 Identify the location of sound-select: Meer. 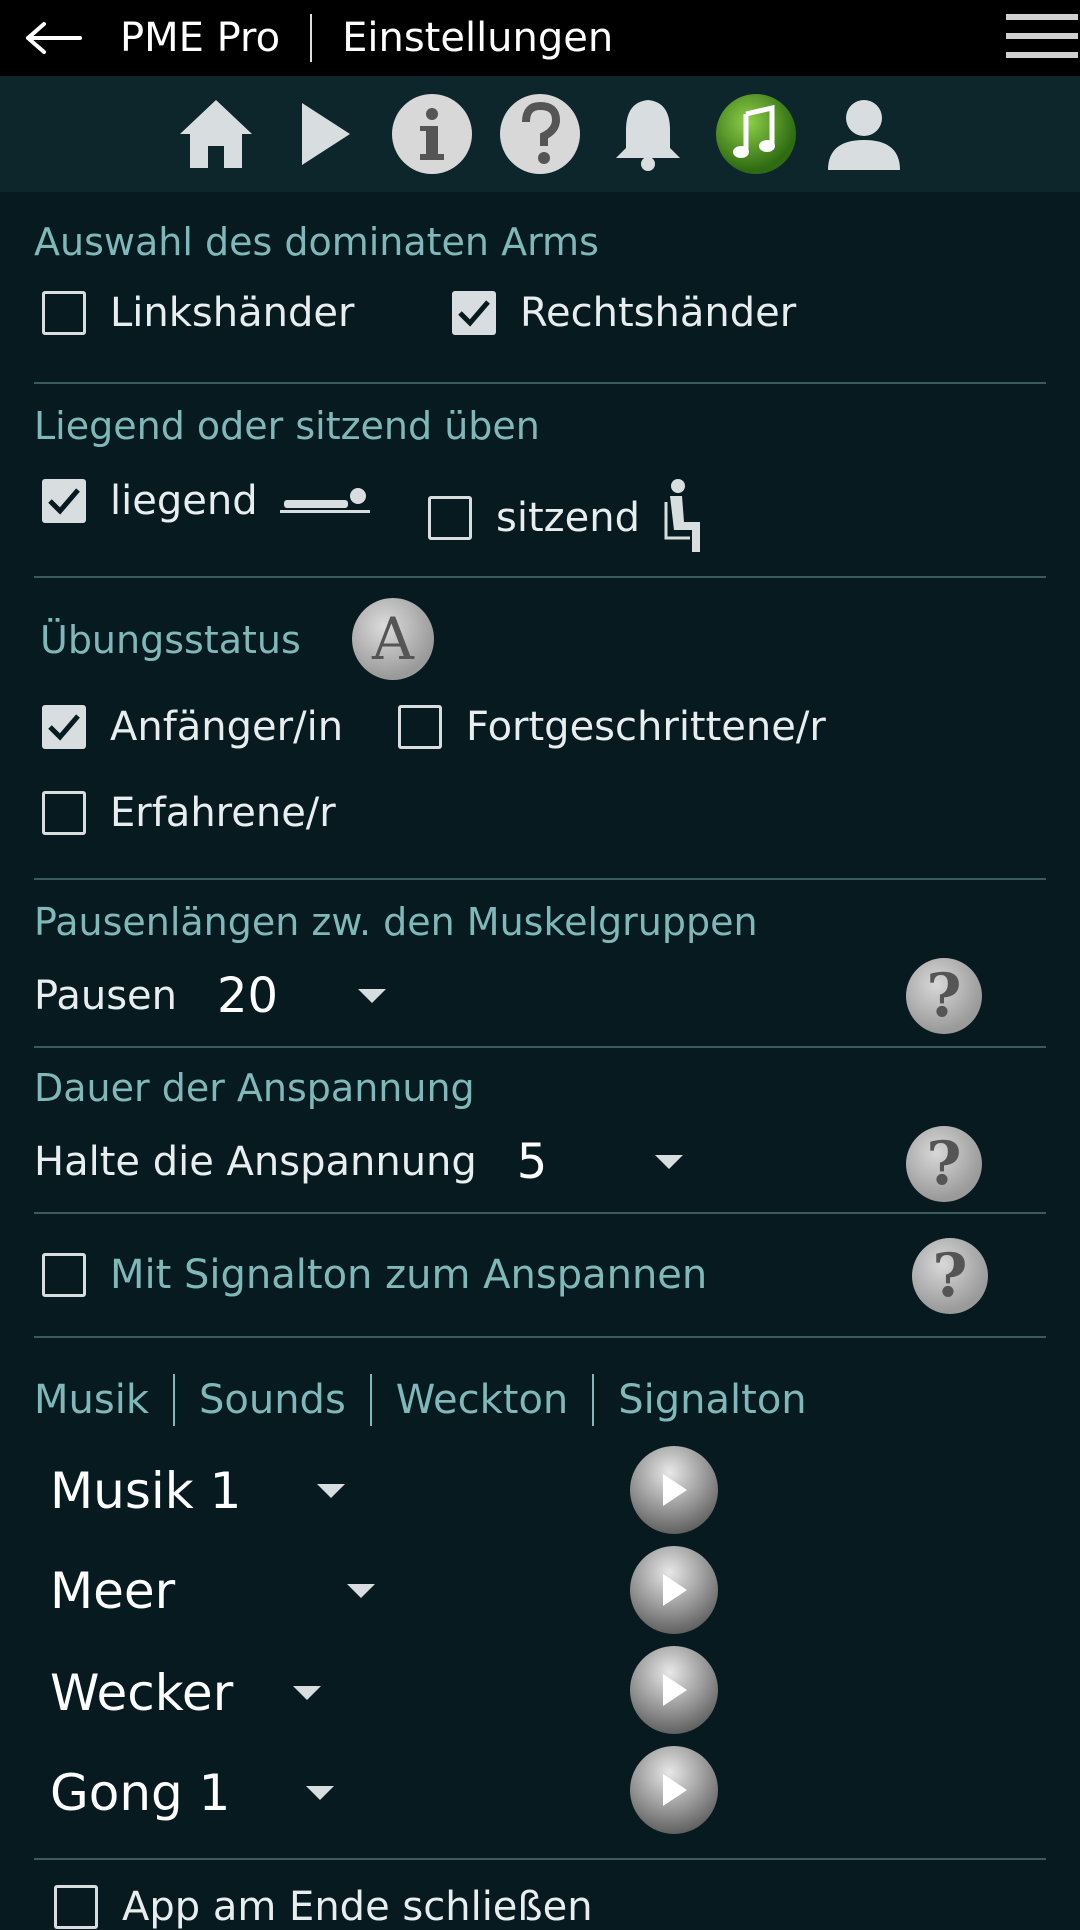
(213, 1591).